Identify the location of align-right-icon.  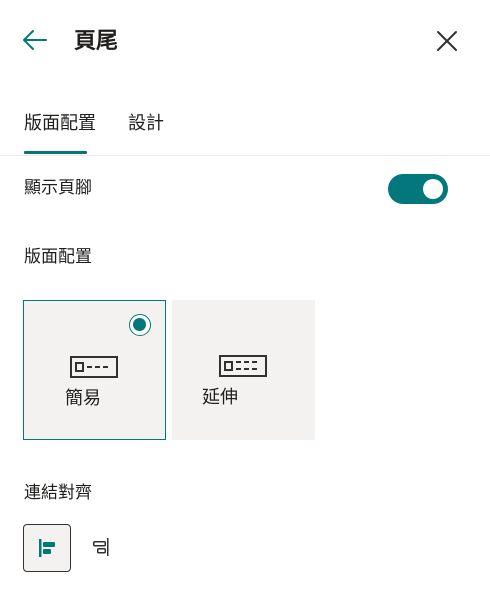
(101, 547).